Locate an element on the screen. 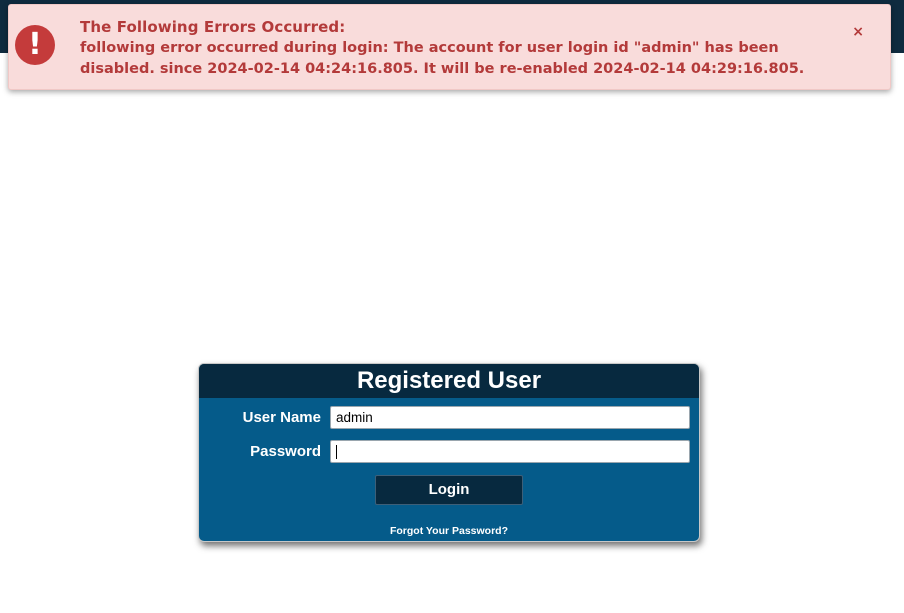 The height and width of the screenshot is (613, 904). password-label: Password is located at coordinates (285, 451).